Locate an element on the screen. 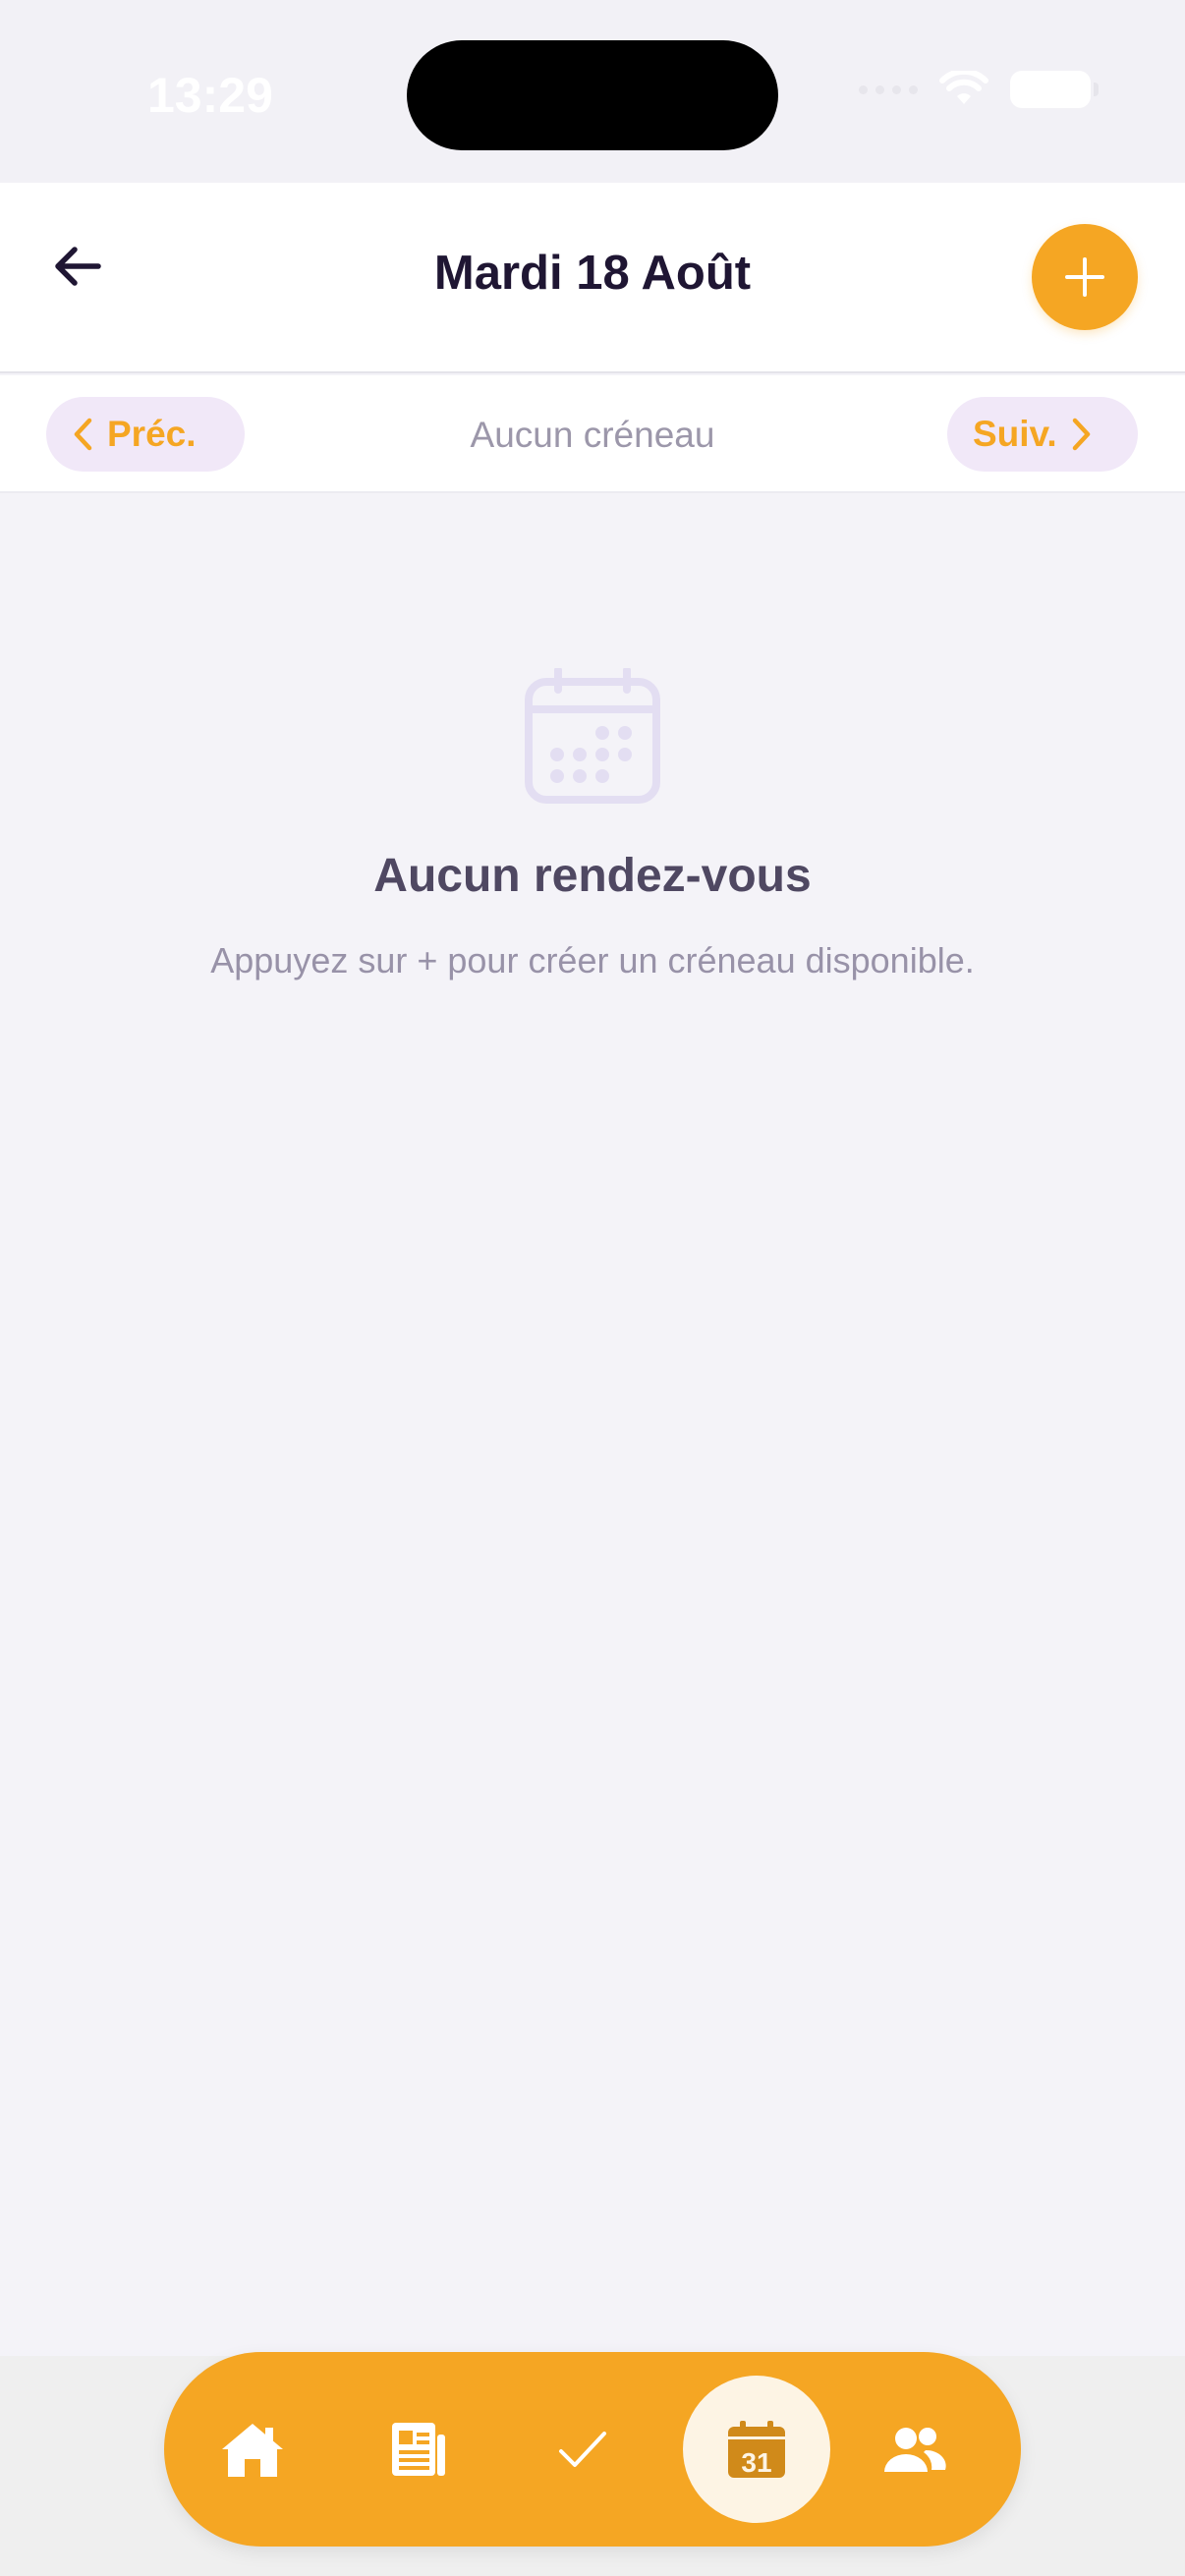  add-slot-button is located at coordinates (1085, 277).